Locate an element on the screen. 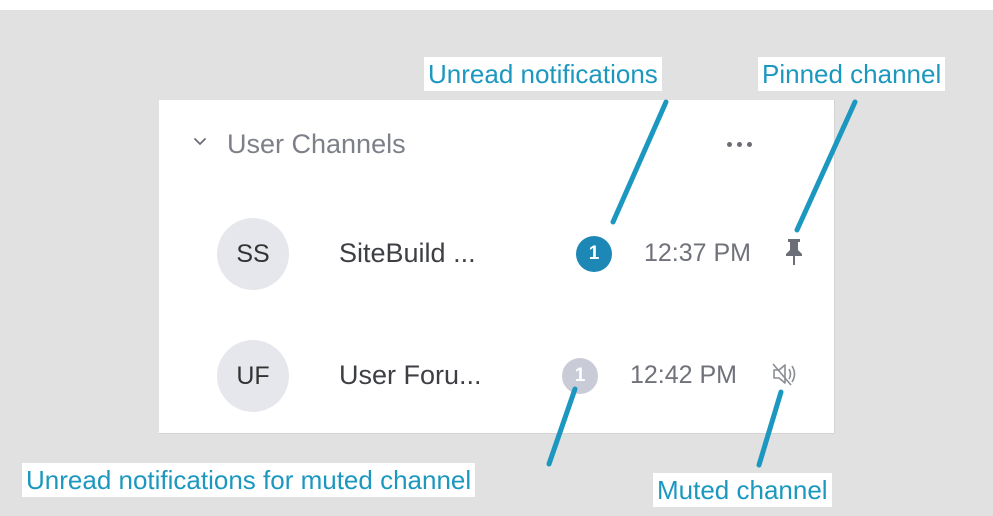 The image size is (993, 516). callout-pinned-channel: Pinned channel is located at coordinates (852, 74).